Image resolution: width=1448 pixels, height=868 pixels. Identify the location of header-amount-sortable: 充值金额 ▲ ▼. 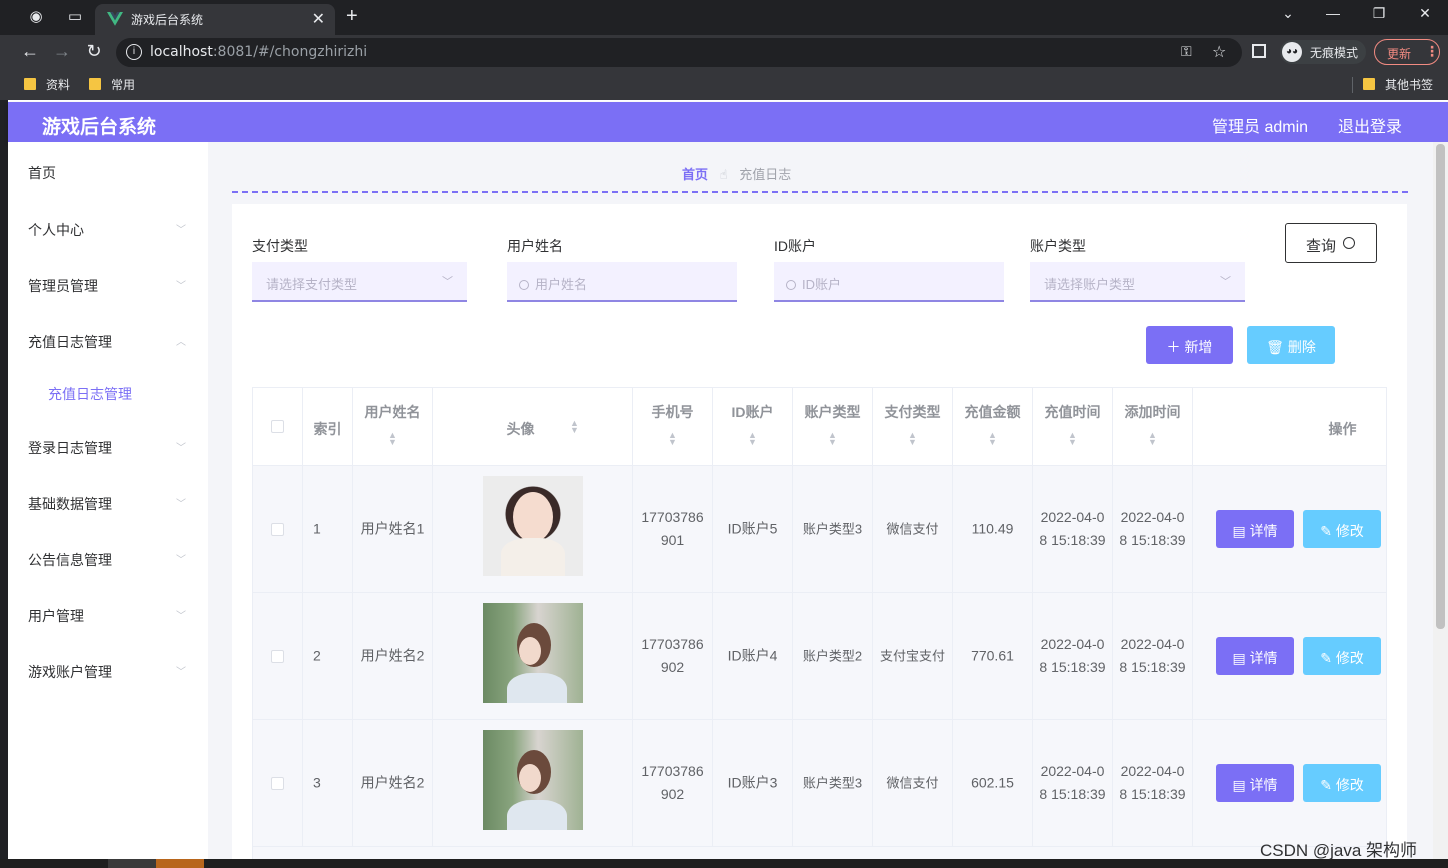
(993, 426).